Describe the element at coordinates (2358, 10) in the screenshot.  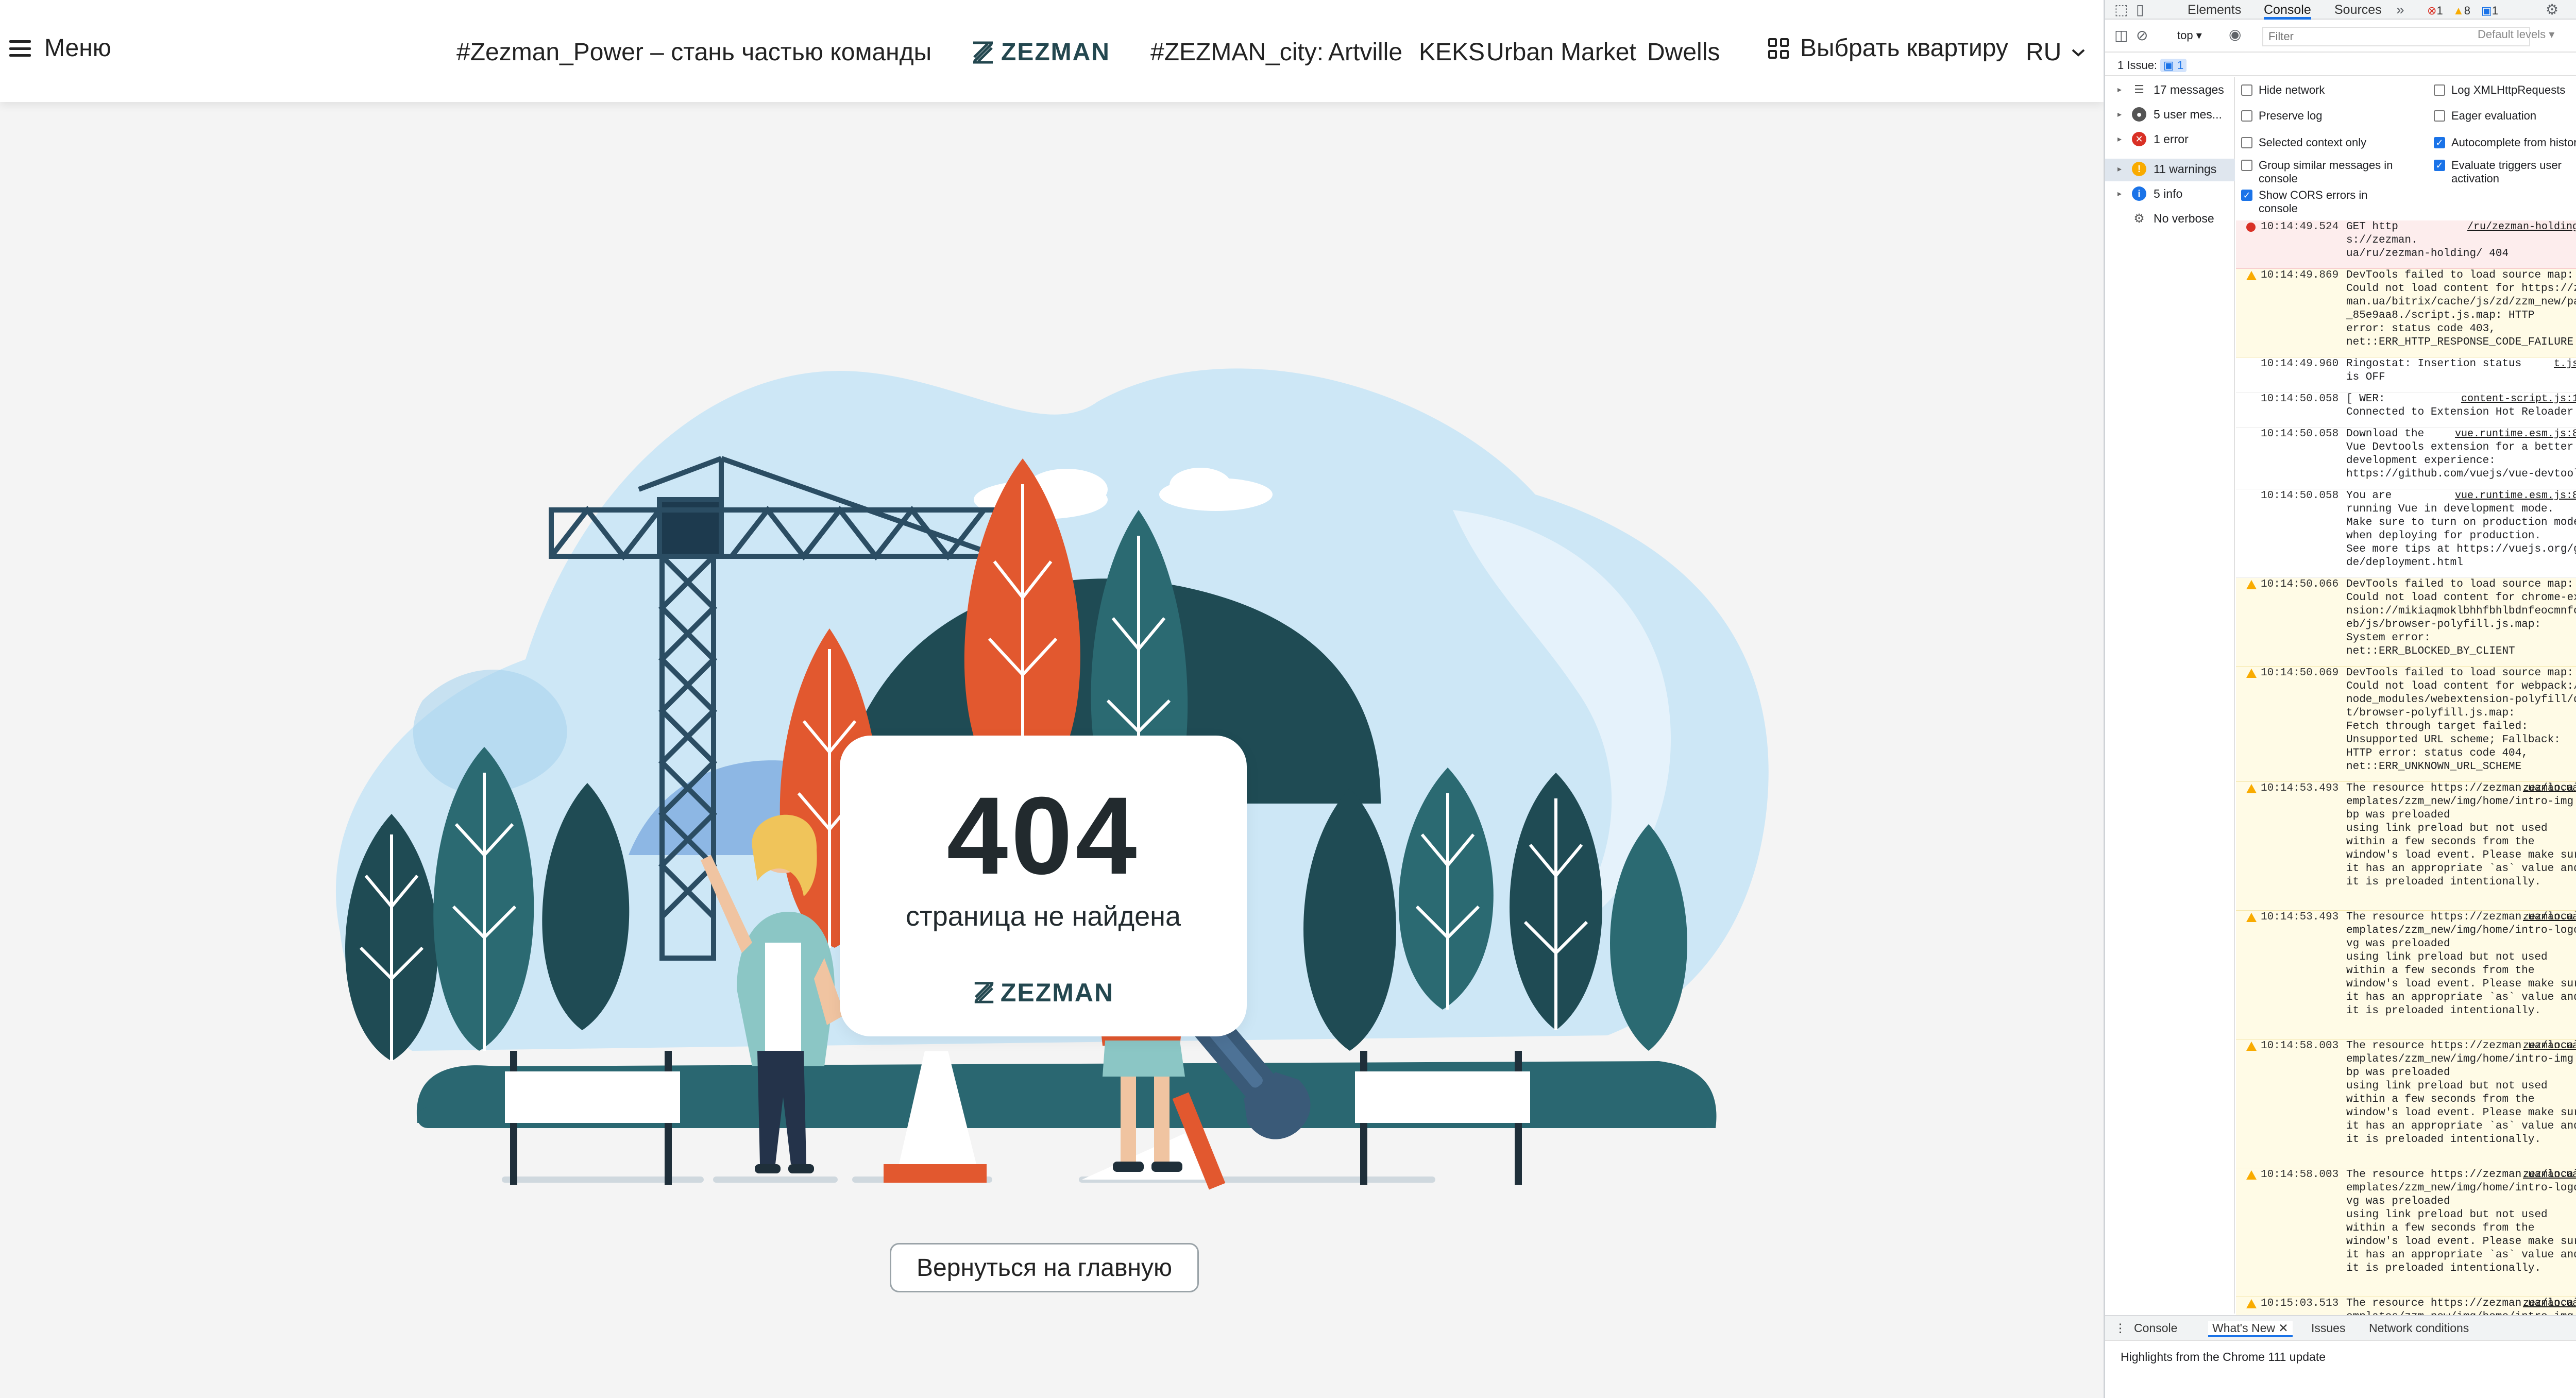
I see `tab-sources: Sources` at that location.